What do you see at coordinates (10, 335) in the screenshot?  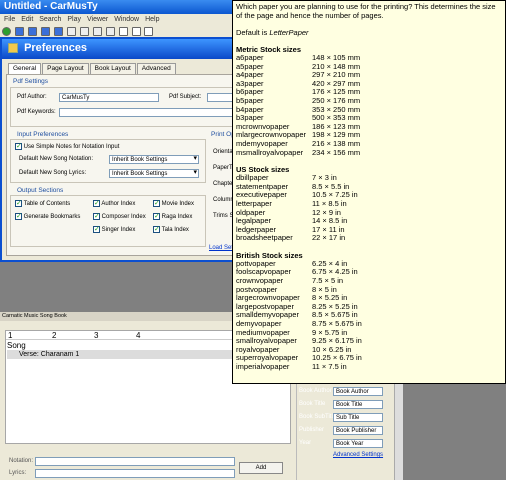 I see `ruler-mark-1: 1` at bounding box center [10, 335].